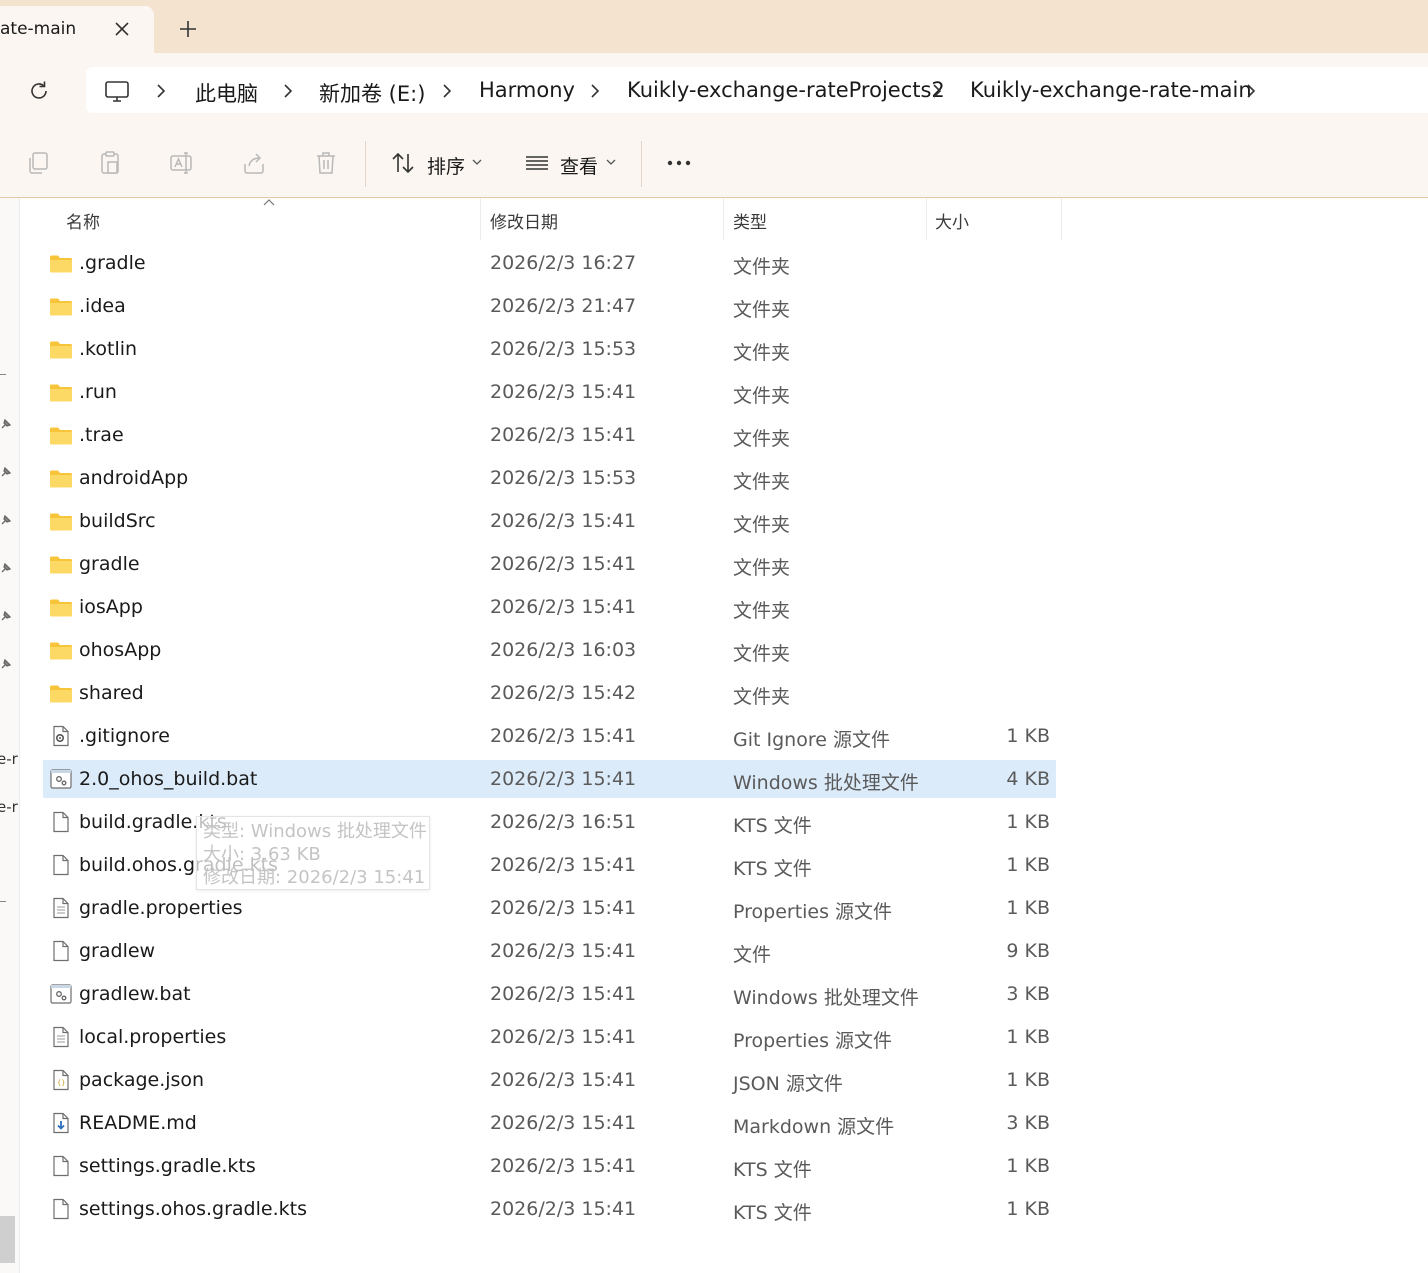 The height and width of the screenshot is (1273, 1428). I want to click on breadcrumb-item-harmony: Harmony, so click(527, 90).